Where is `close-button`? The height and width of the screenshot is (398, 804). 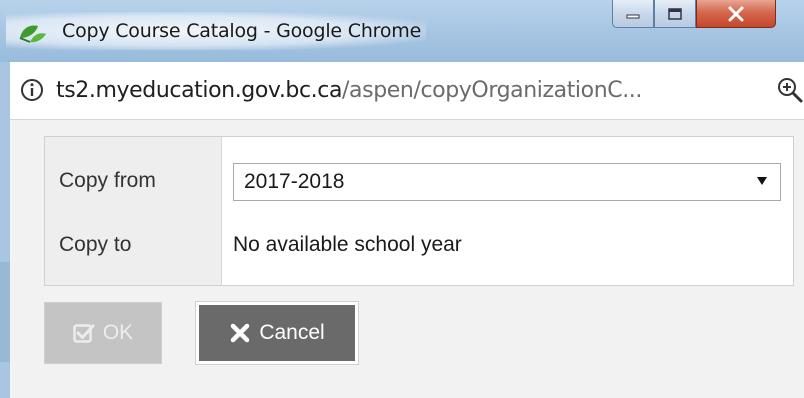 close-button is located at coordinates (736, 14).